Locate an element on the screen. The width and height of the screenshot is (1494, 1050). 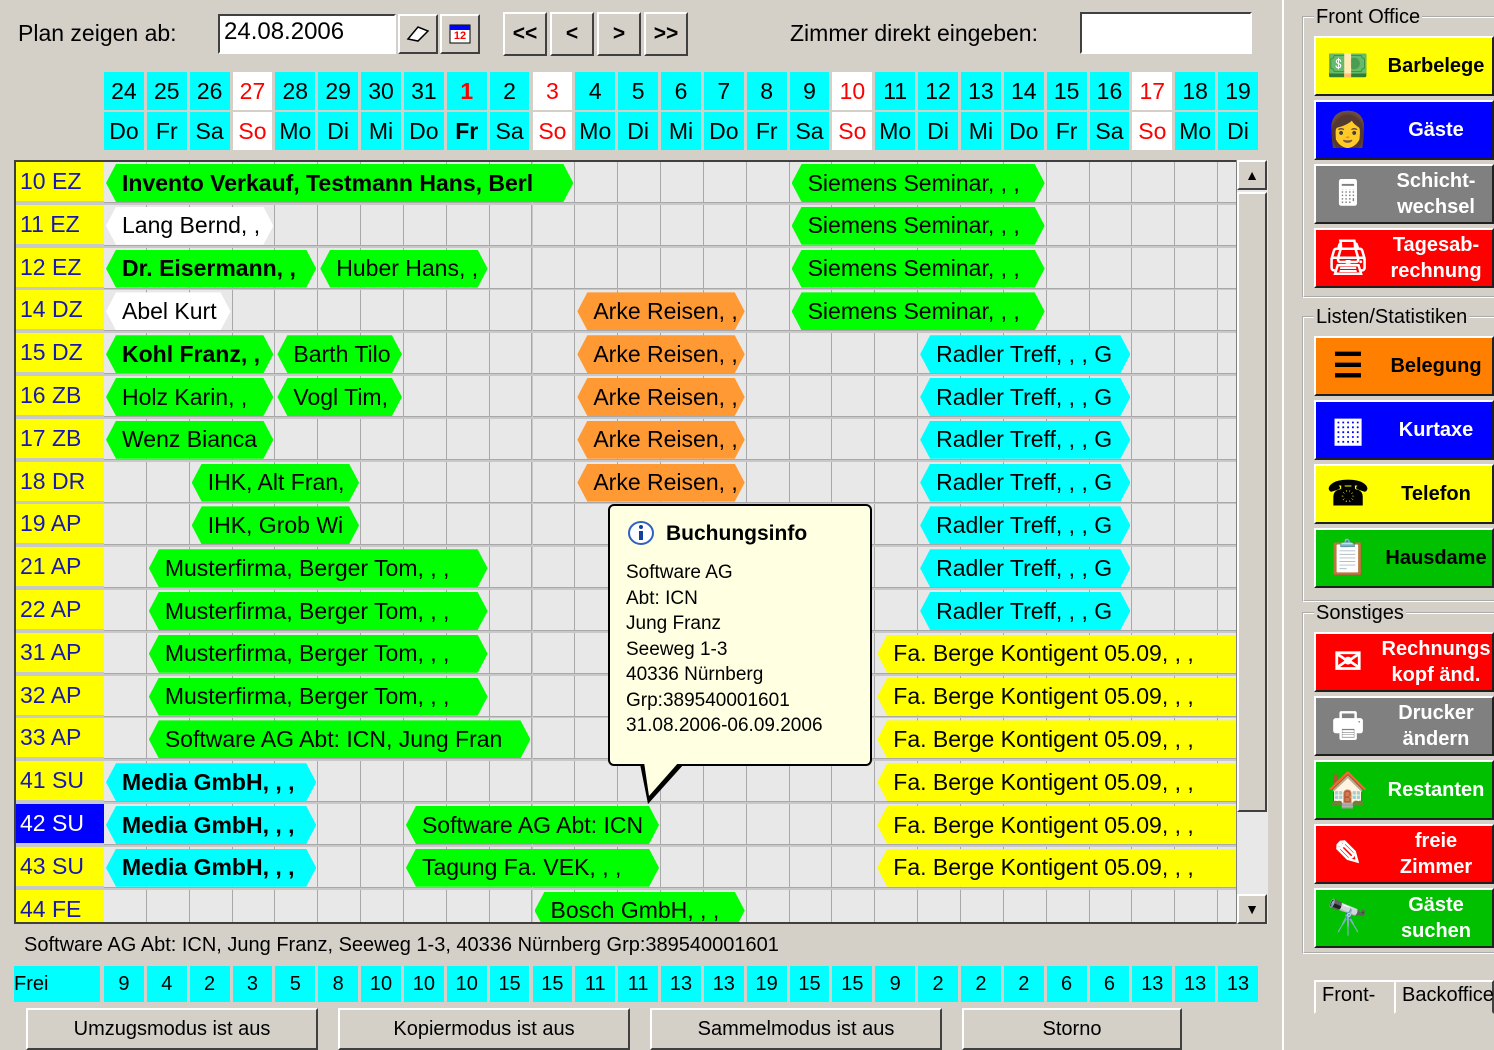
mode-button: Kopiermodus ist aus is located at coordinates (484, 1029).